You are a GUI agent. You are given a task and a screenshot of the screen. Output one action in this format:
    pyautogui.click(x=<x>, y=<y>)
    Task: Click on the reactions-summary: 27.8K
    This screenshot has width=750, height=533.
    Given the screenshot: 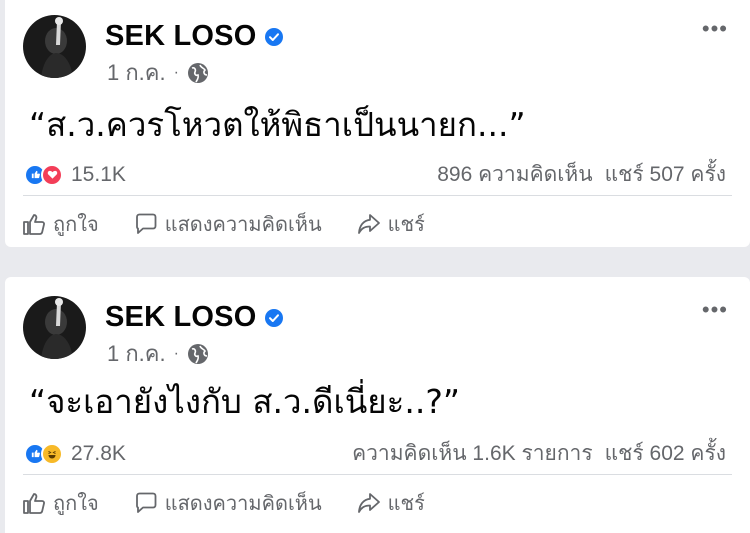 What is the action you would take?
    pyautogui.click(x=75, y=454)
    